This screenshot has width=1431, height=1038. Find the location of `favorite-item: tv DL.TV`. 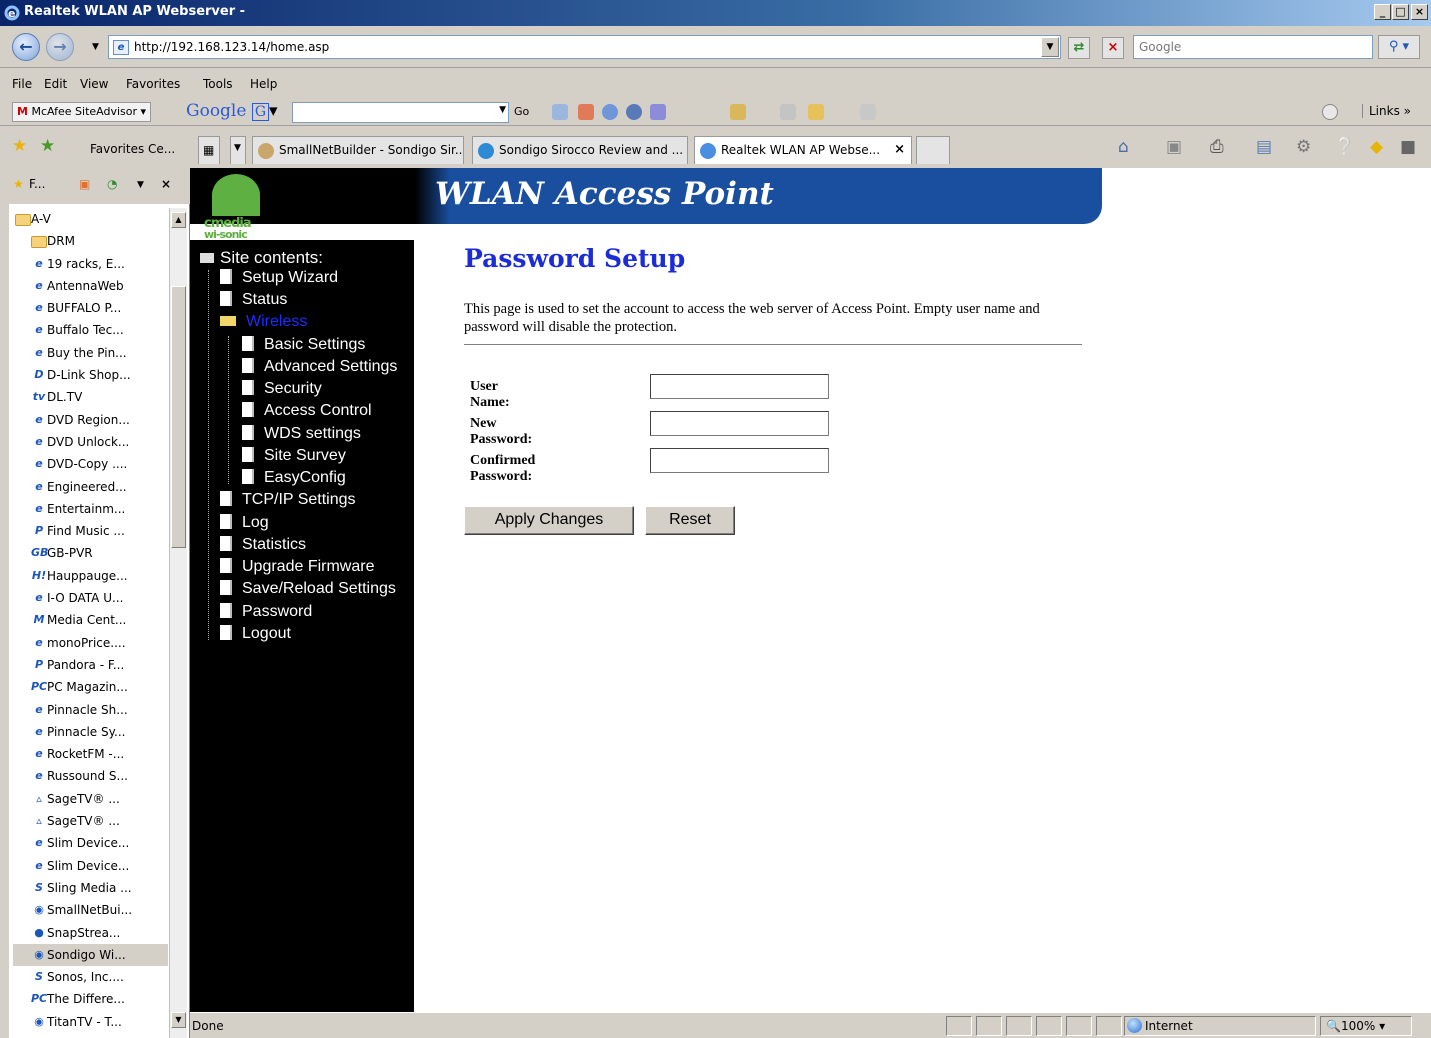

favorite-item: tv DL.TV is located at coordinates (90, 397).